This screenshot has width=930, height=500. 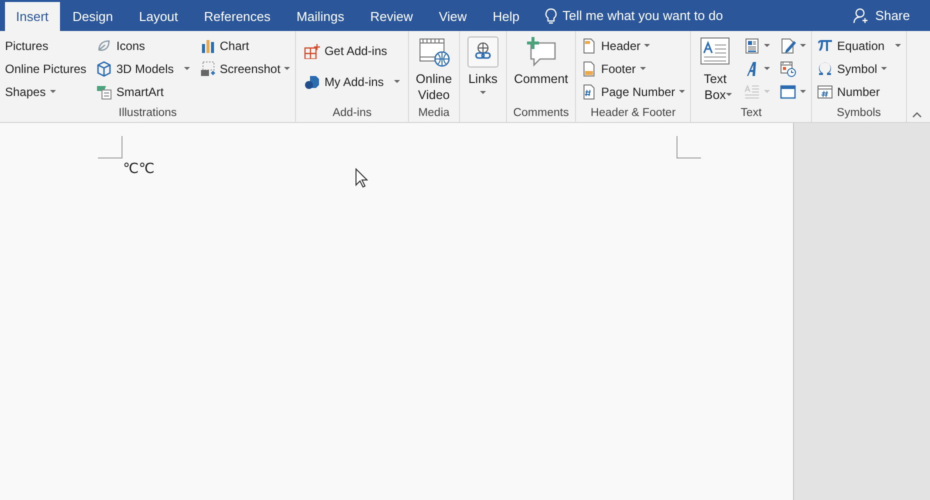 I want to click on collapse-icon, so click(x=917, y=115).